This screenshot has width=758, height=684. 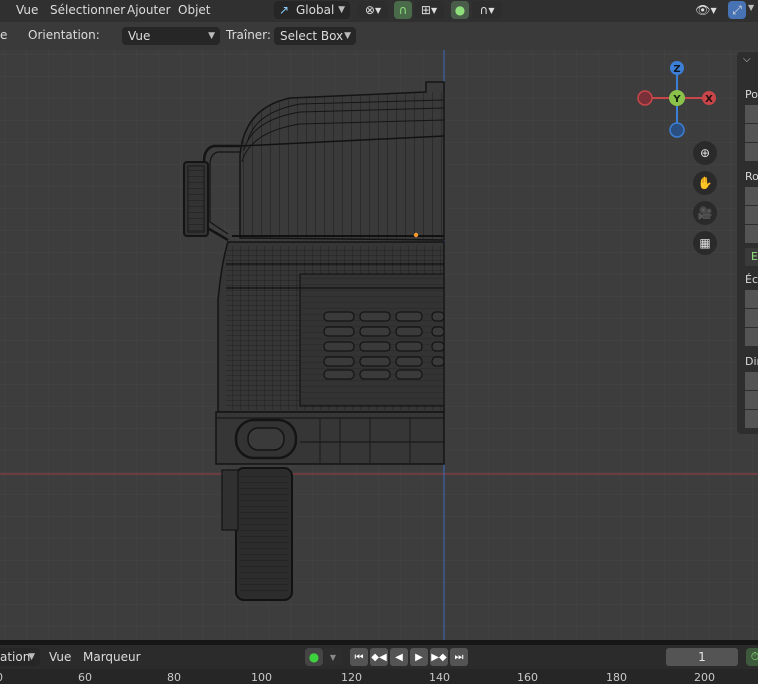 What do you see at coordinates (27, 11) in the screenshot?
I see `menu-view: Vue` at bounding box center [27, 11].